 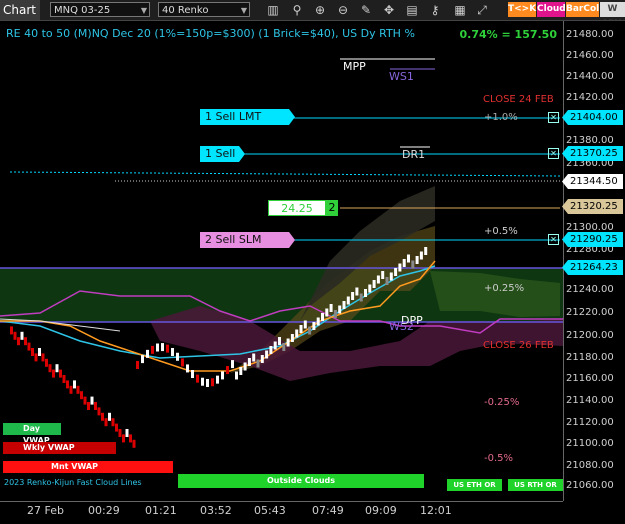 I want to click on zoom-in-icon: ⊕, so click(x=320, y=10).